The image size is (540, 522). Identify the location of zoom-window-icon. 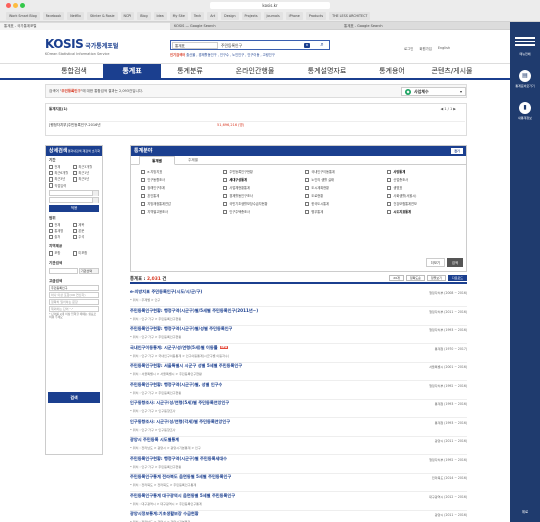
(22, 5).